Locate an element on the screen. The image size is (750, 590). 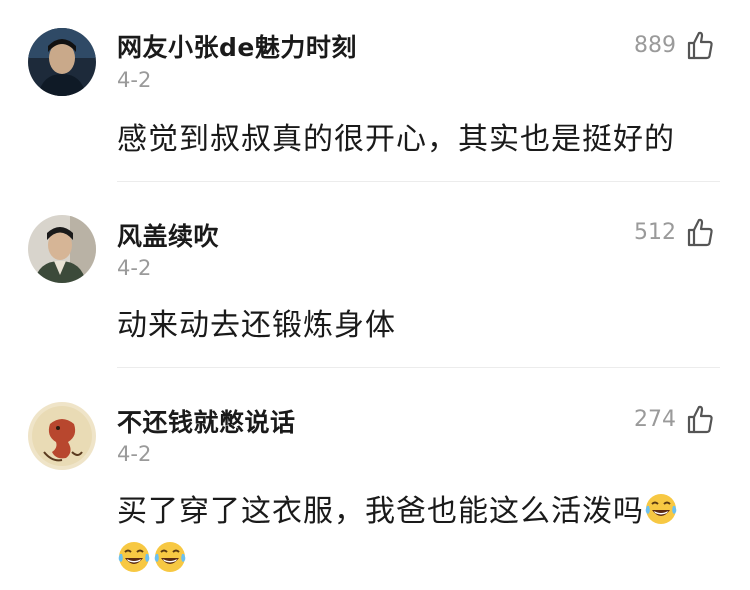
user-name: 风盖续吹 is located at coordinates (168, 235).